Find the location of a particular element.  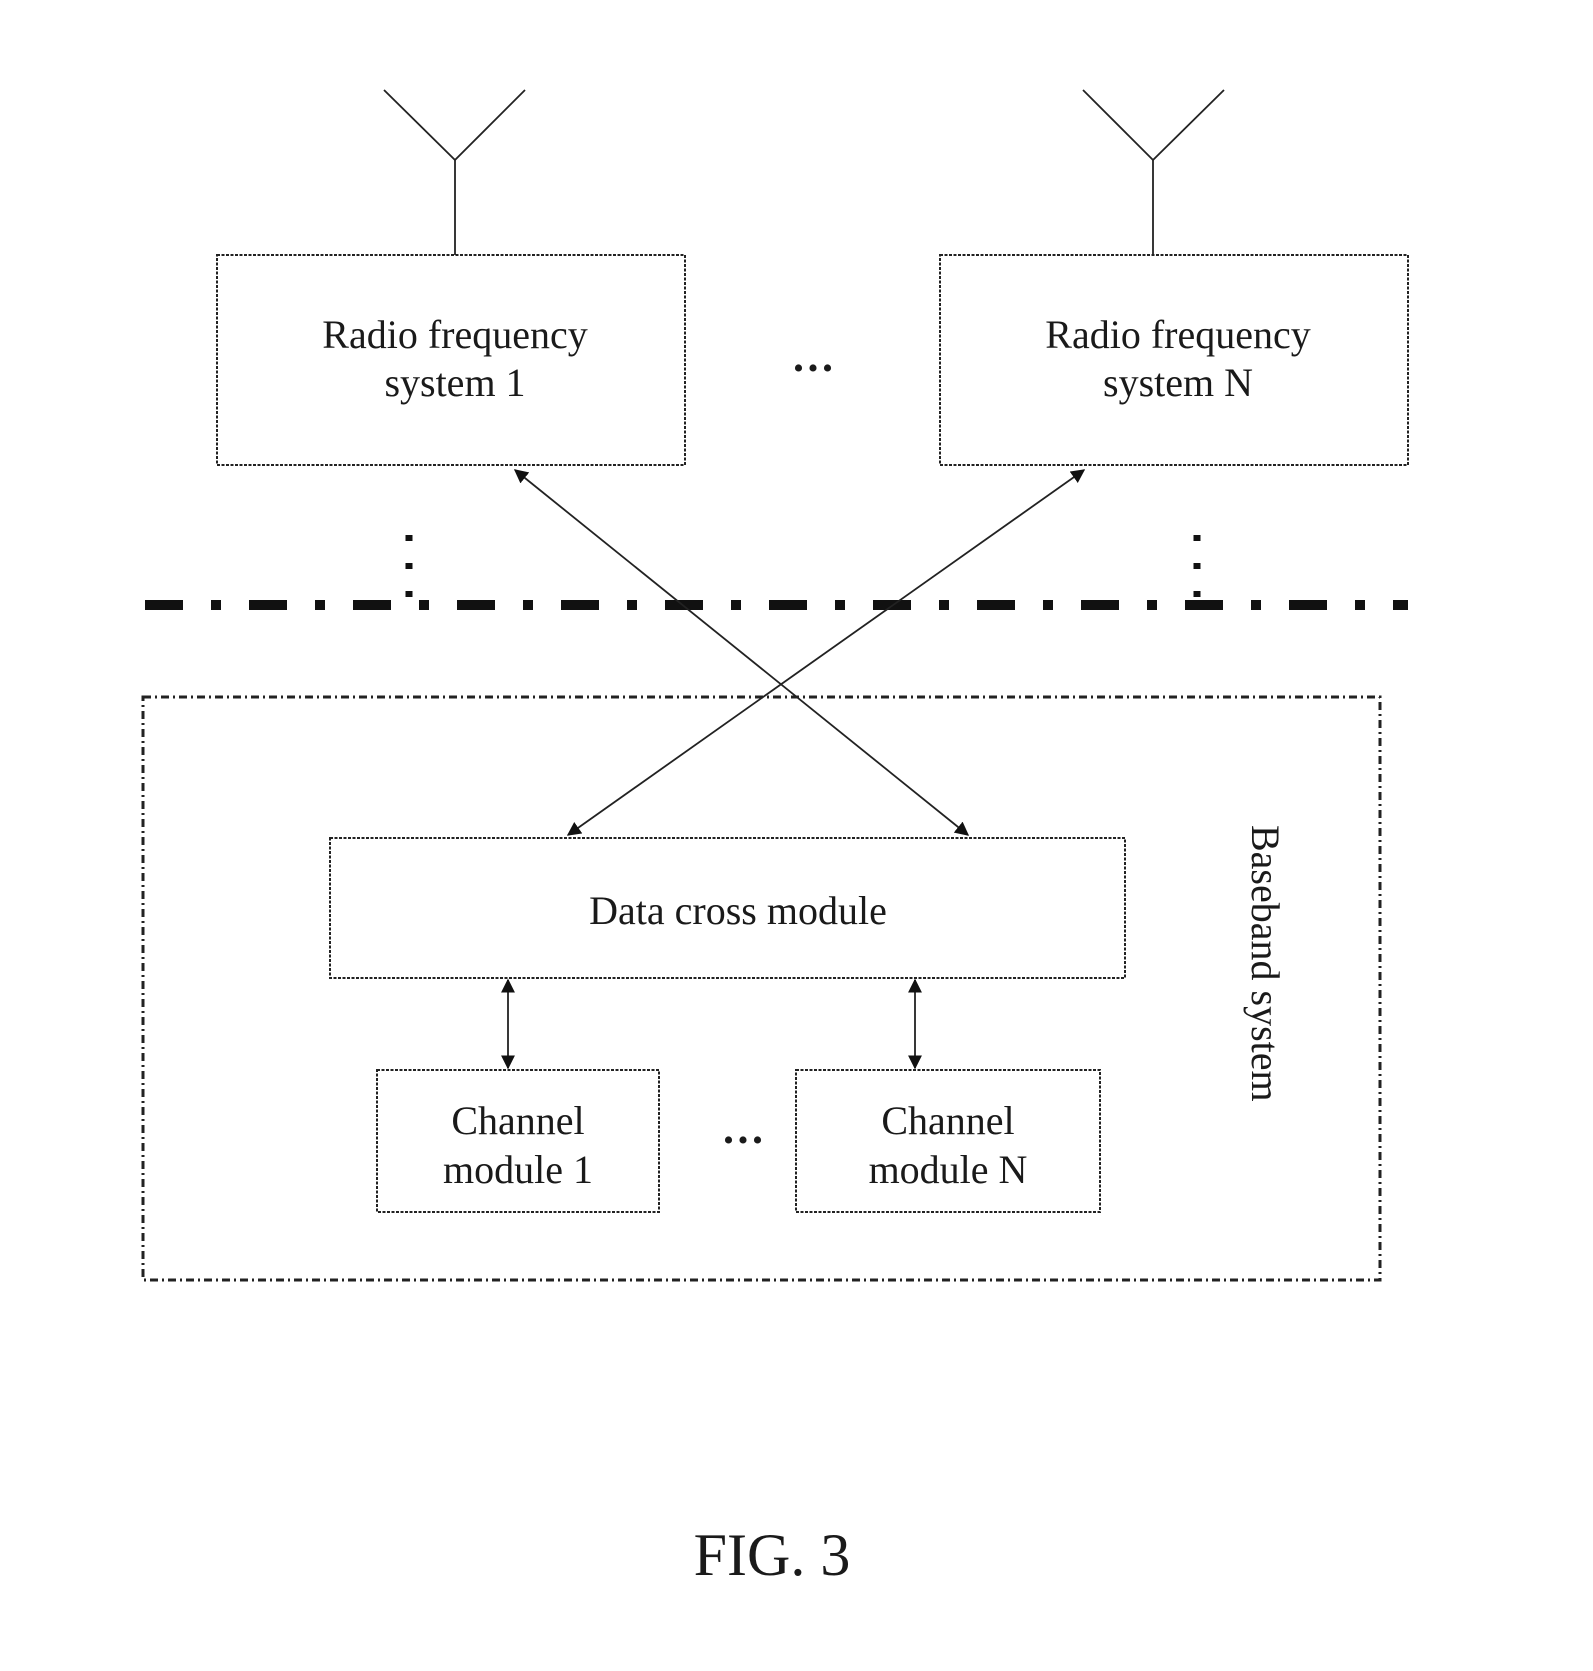

rf-system-1-box: Radio frequency system 1 is located at coordinates (451, 360).